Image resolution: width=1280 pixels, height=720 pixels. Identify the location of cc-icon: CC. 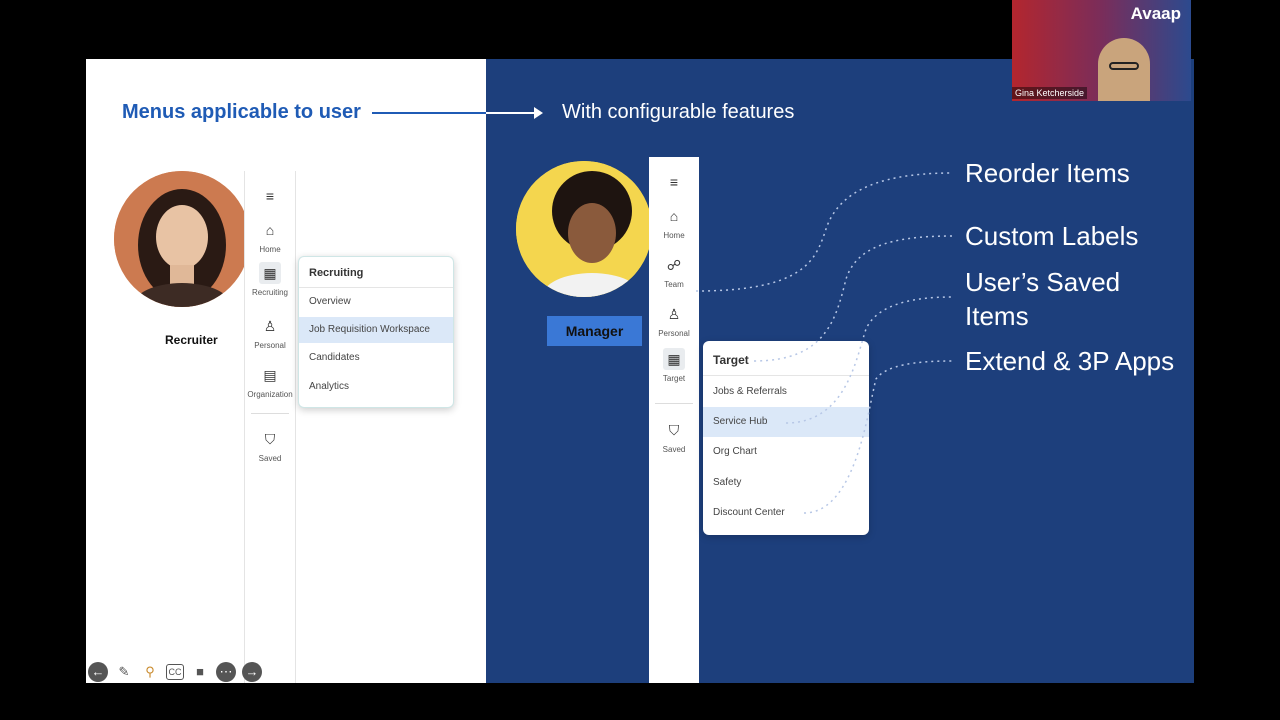
(175, 672).